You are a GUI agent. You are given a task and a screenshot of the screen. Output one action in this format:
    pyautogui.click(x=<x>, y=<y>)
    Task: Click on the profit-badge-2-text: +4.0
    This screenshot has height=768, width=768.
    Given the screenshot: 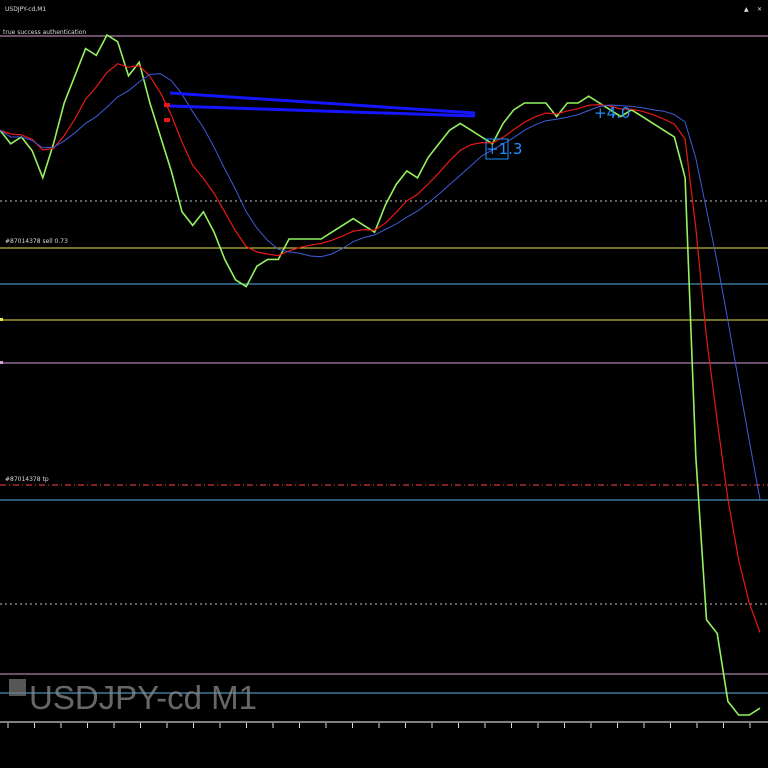 What is the action you would take?
    pyautogui.click(x=612, y=113)
    